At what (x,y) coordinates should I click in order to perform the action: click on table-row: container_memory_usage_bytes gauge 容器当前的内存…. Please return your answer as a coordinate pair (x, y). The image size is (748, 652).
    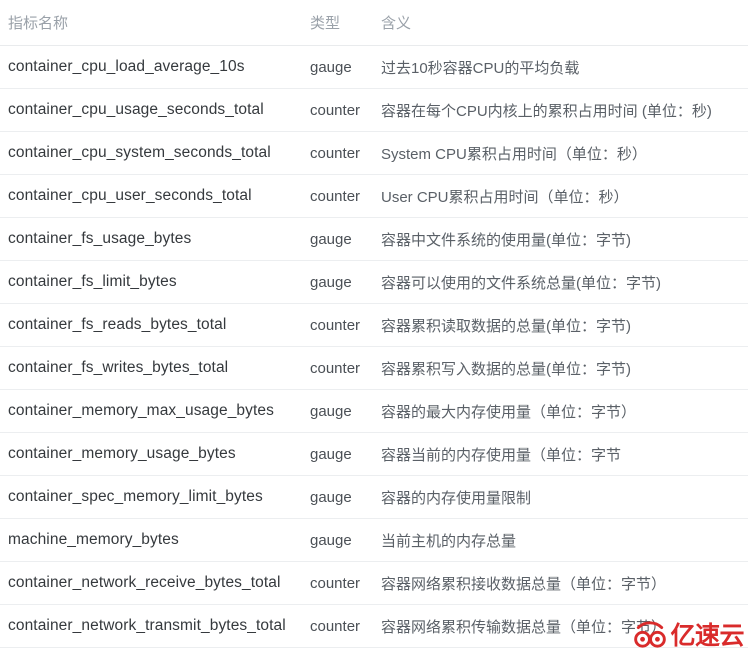
    Looking at the image, I should click on (374, 454).